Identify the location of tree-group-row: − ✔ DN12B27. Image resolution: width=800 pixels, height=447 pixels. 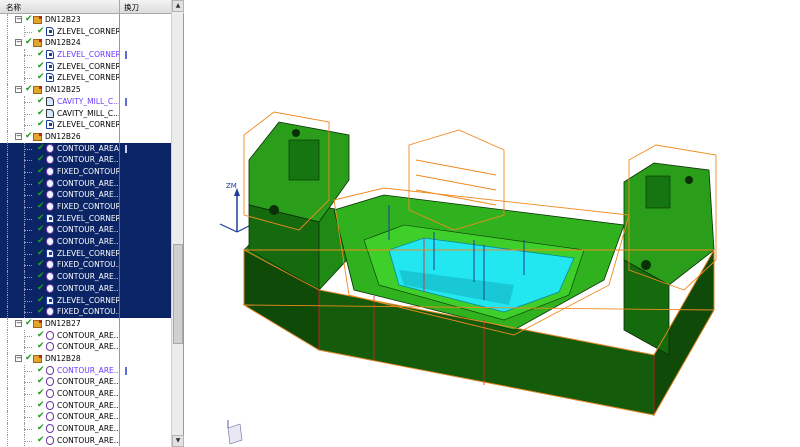
(85, 323).